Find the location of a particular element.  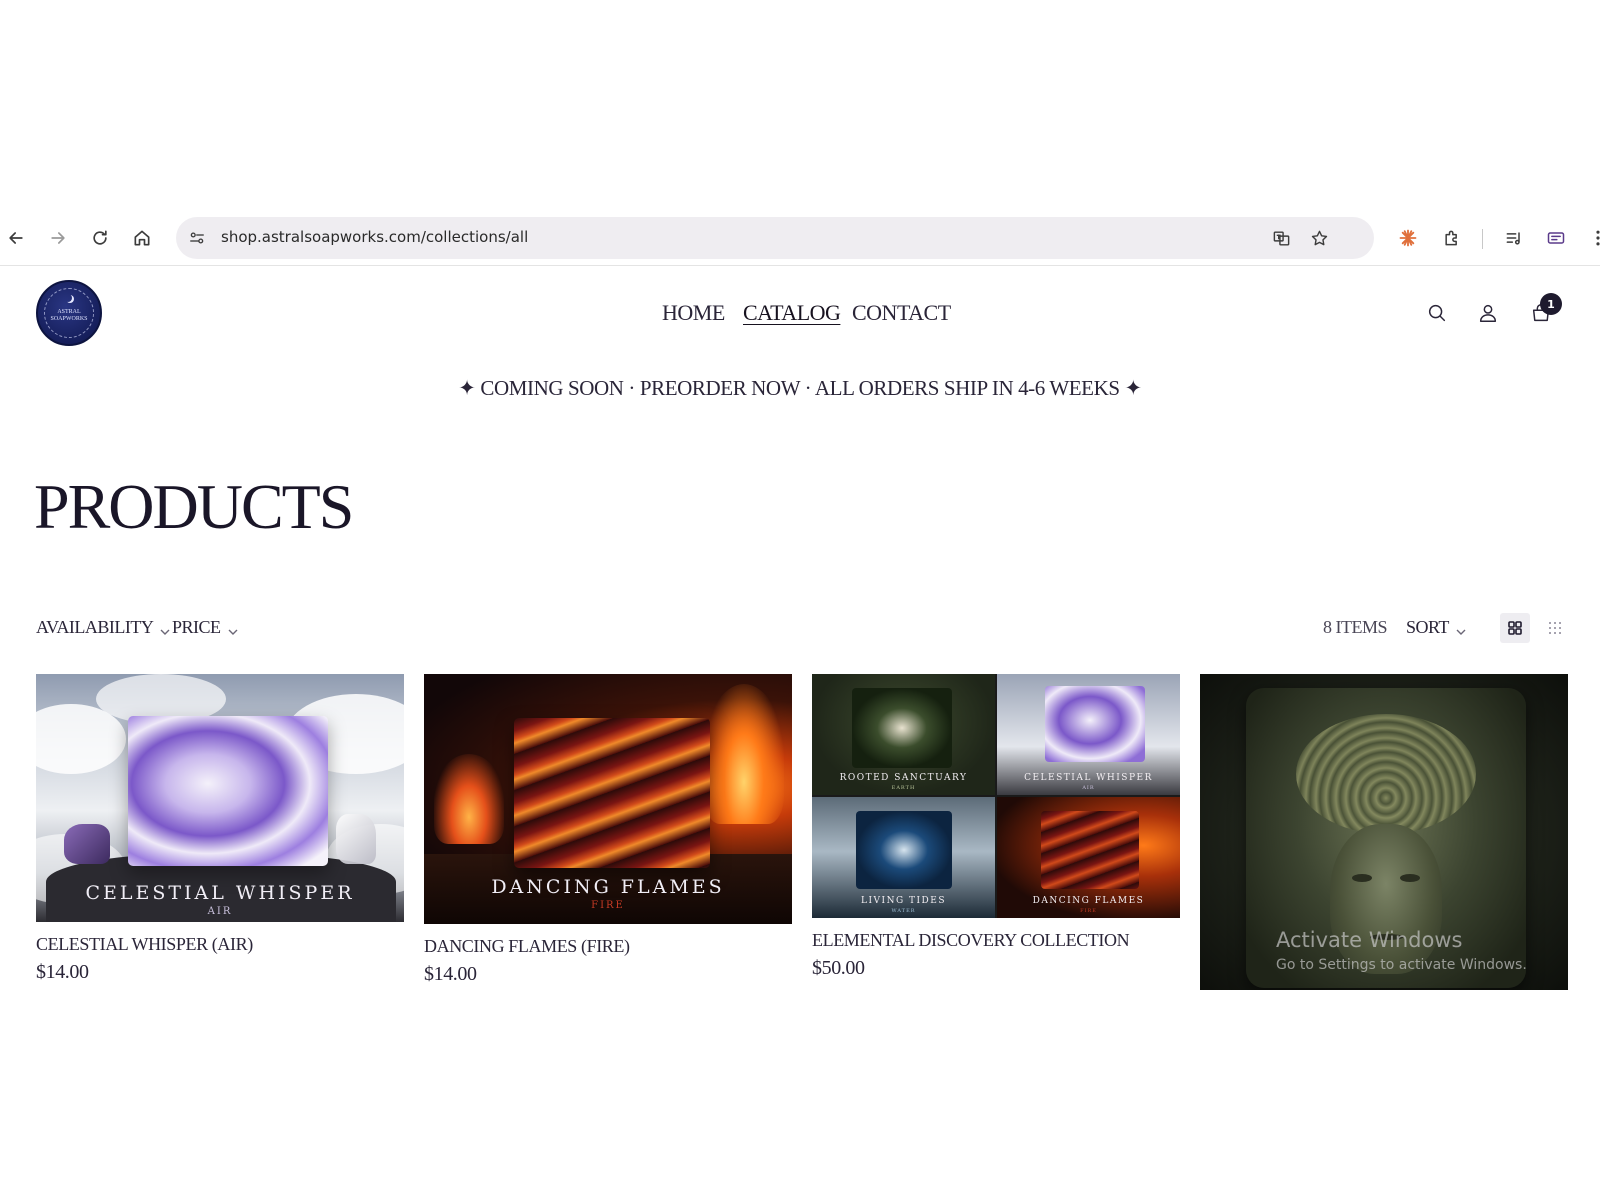

grid-dots-icon is located at coordinates (1555, 628).